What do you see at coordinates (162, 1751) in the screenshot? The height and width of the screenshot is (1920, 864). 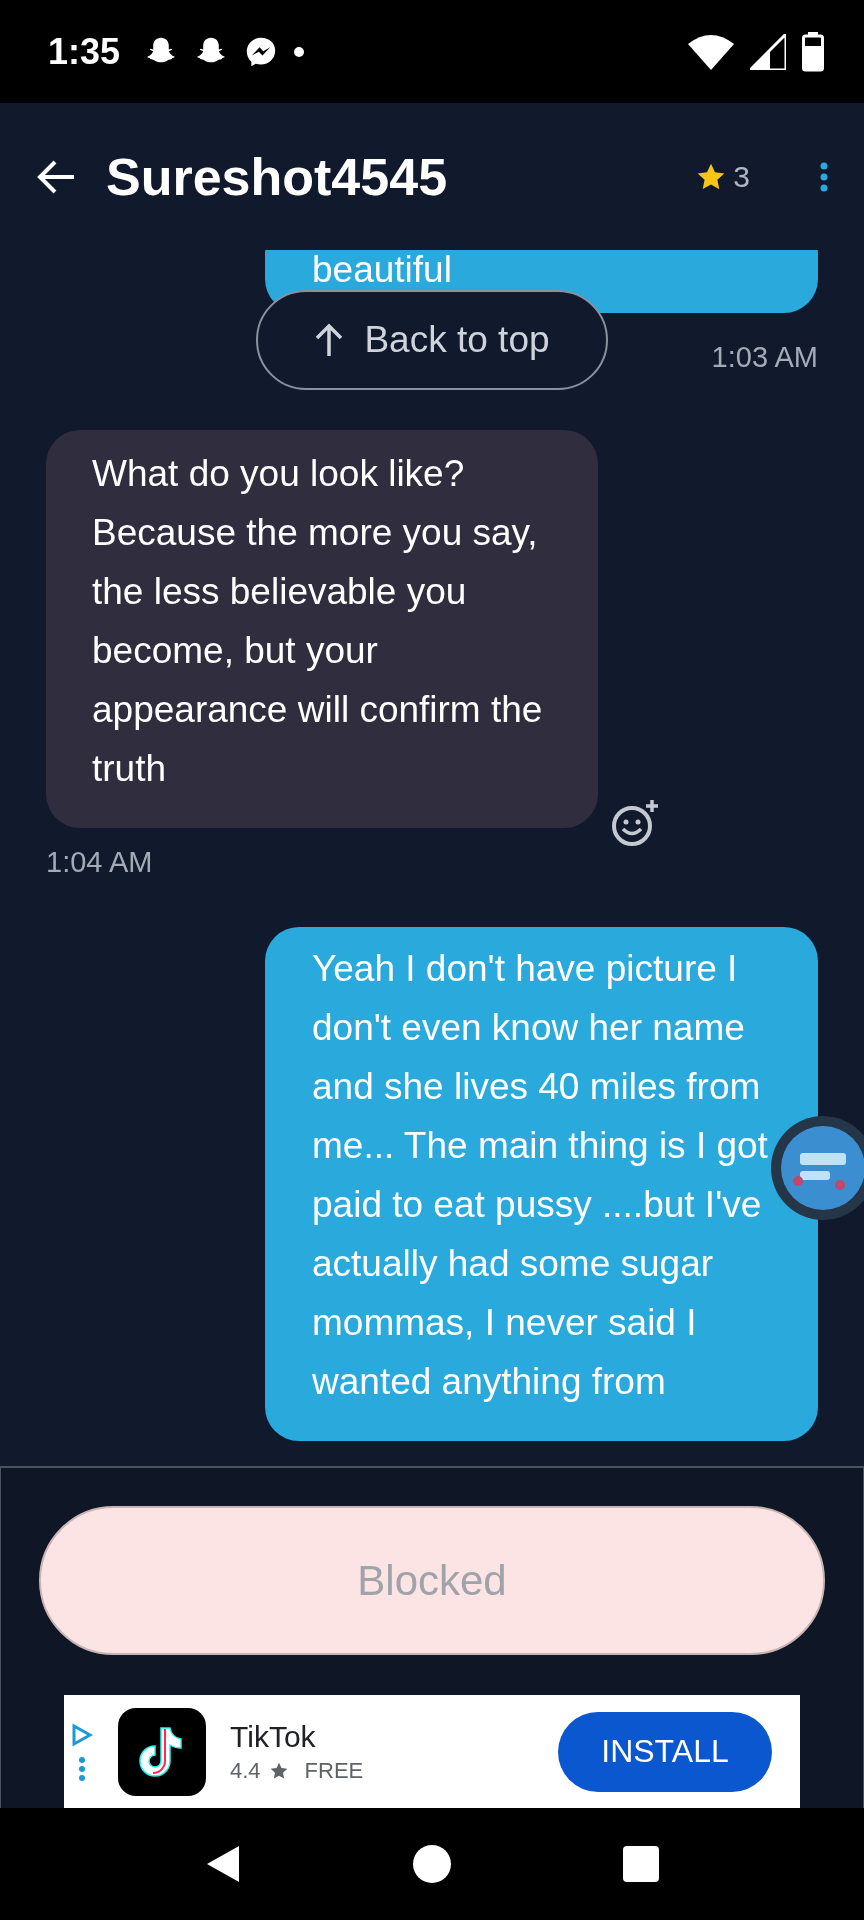 I see `app-icon` at bounding box center [162, 1751].